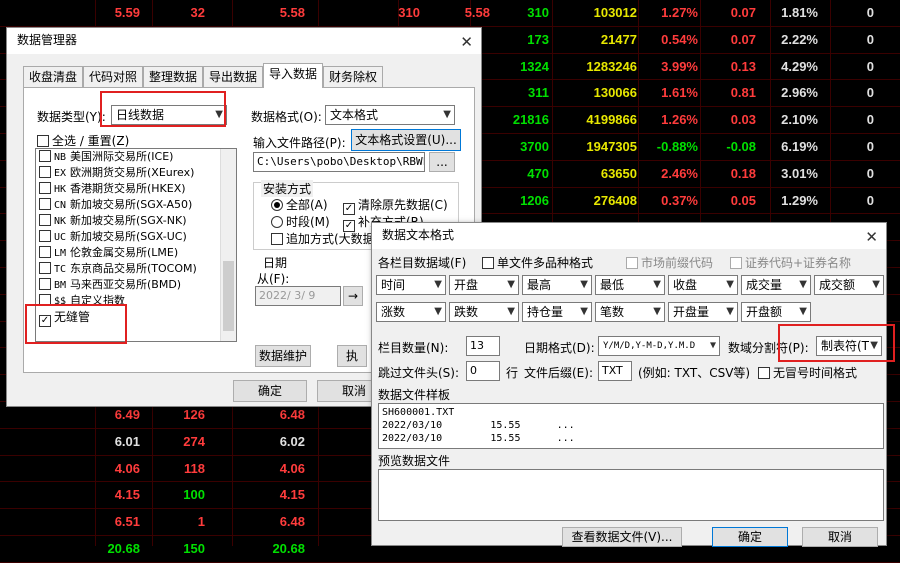 This screenshot has height=563, width=900. I want to click on table-cell: 1283246, so click(611, 66).